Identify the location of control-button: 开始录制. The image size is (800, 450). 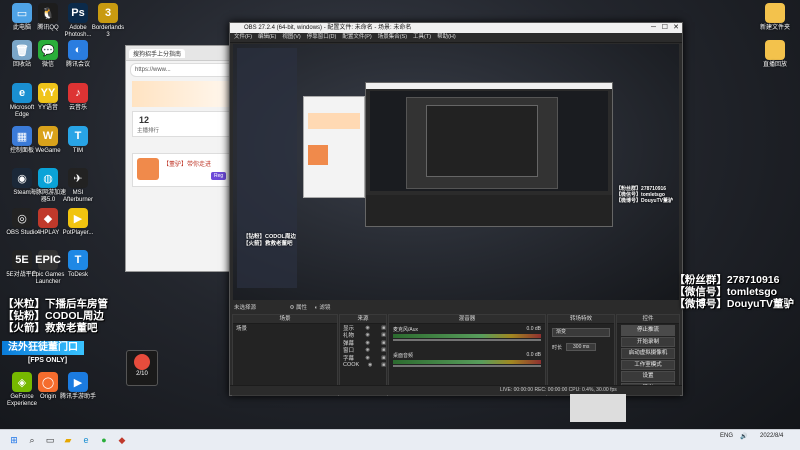
(648, 341).